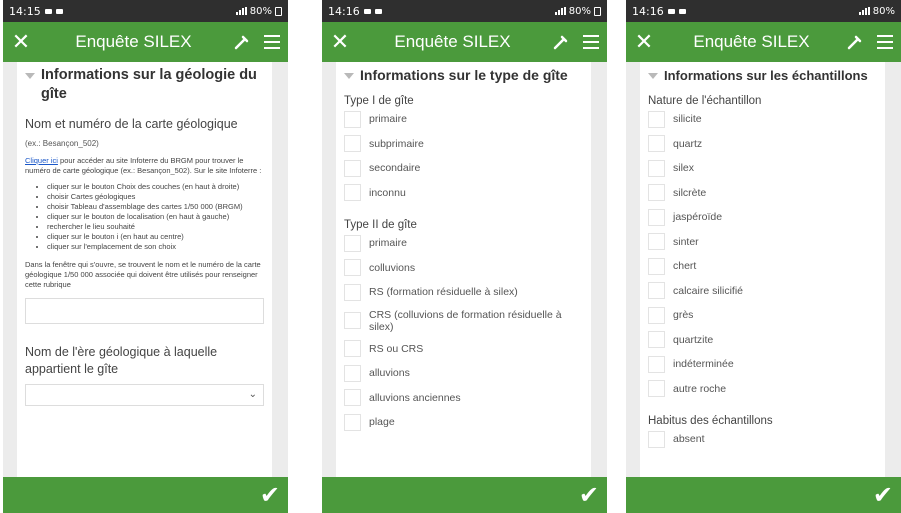  I want to click on field-hint: (ex.: Besançon_502), so click(62, 143).